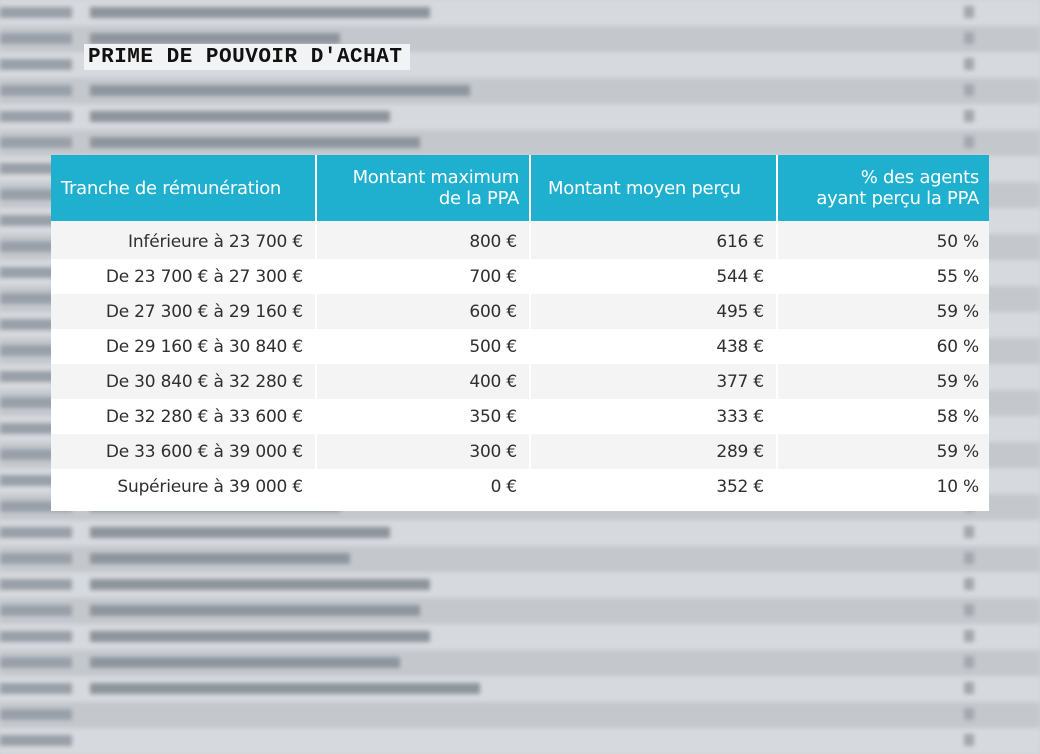 The image size is (1040, 754). I want to click on header-montant-maximum-line-1: Montant maximum, so click(436, 177).